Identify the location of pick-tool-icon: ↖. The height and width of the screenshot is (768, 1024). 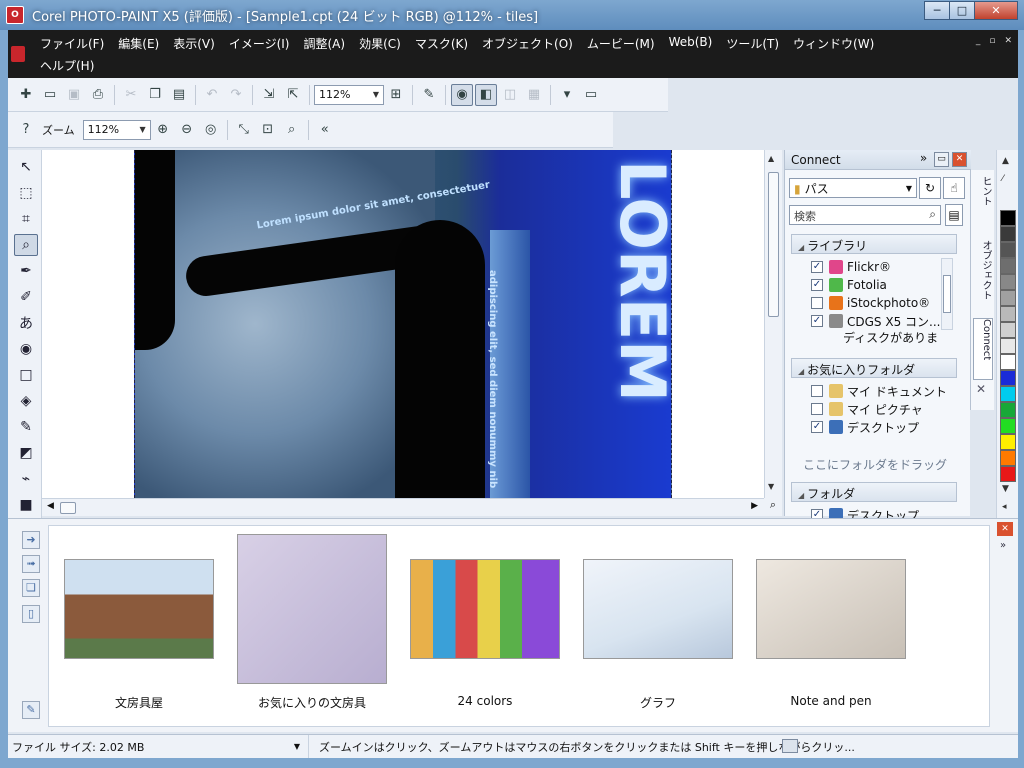
(26, 167).